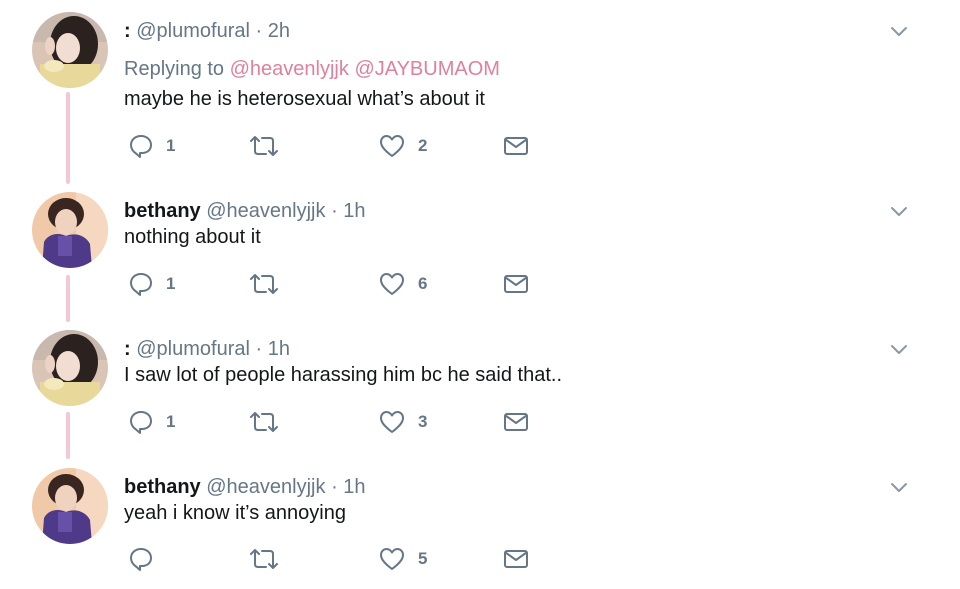 This screenshot has height=589, width=960. What do you see at coordinates (235, 513) in the screenshot?
I see `tweet-text: yeah i know it’s annoying` at bounding box center [235, 513].